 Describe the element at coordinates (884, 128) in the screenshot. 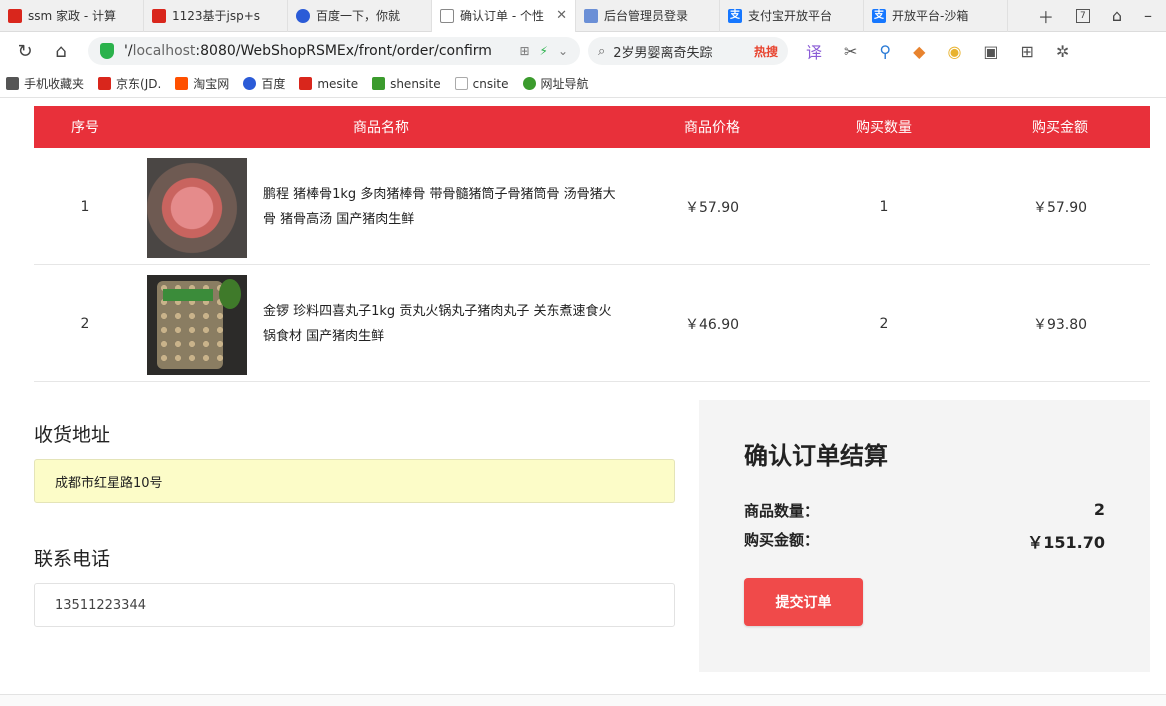

I see `header-quantity: 购买数量` at that location.